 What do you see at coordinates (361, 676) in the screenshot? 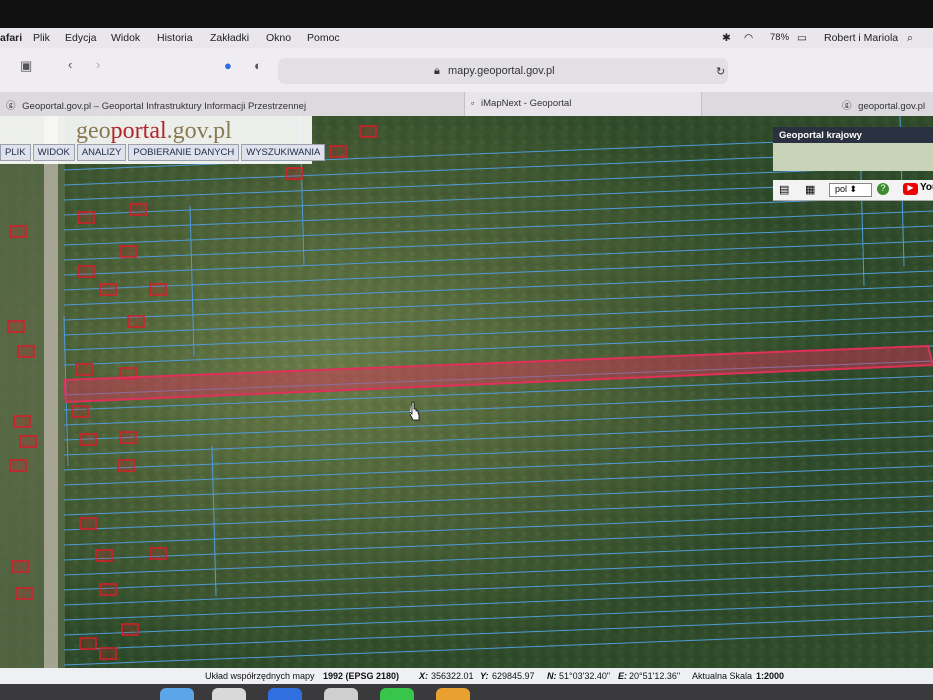
I see `crs-value: 1992 (EPSG 2180)` at bounding box center [361, 676].